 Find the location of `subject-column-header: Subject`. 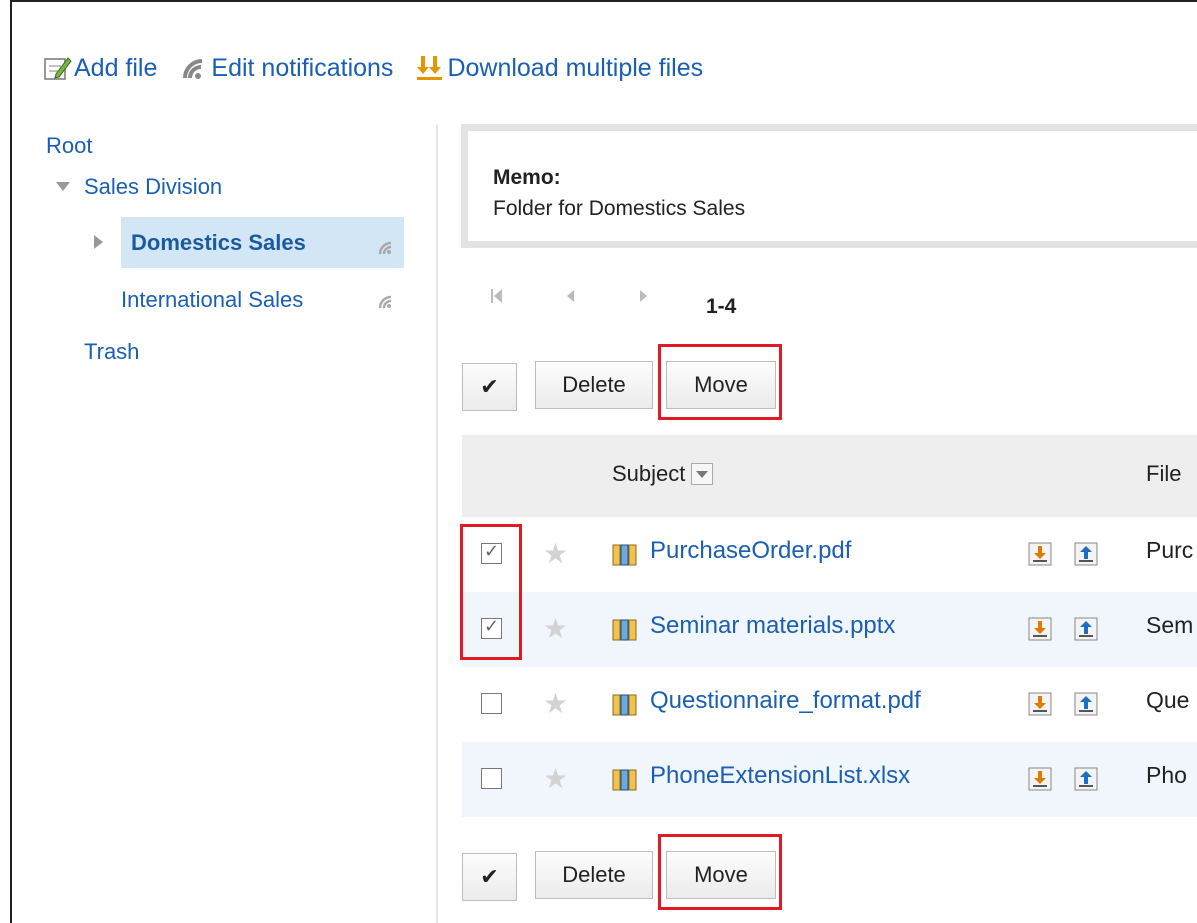

subject-column-header: Subject is located at coordinates (663, 474).